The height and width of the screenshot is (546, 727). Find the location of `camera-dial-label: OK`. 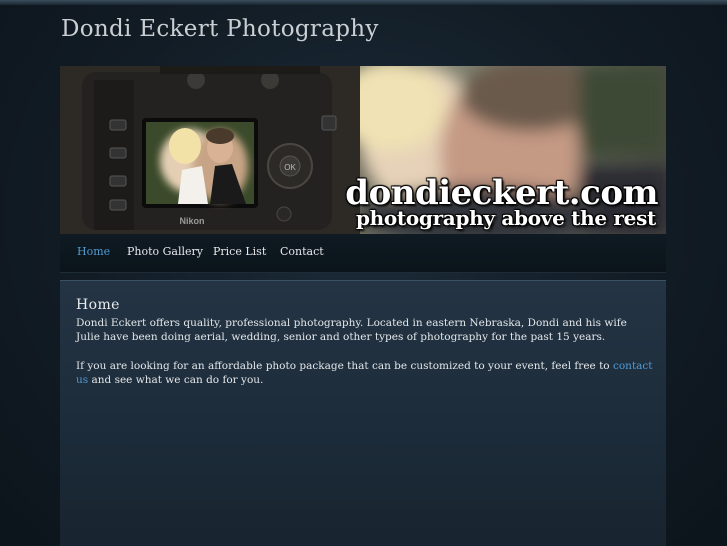

camera-dial-label: OK is located at coordinates (290, 167).